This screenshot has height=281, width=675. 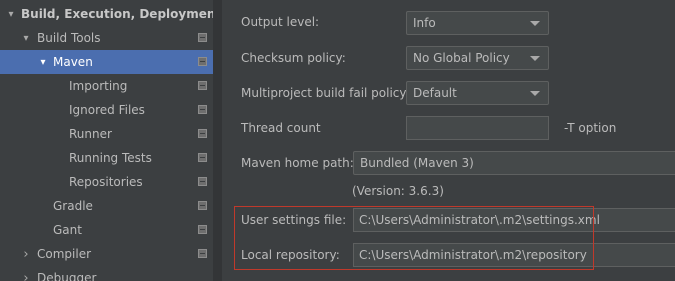 What do you see at coordinates (64, 254) in the screenshot?
I see `tree-item-label: Compiler` at bounding box center [64, 254].